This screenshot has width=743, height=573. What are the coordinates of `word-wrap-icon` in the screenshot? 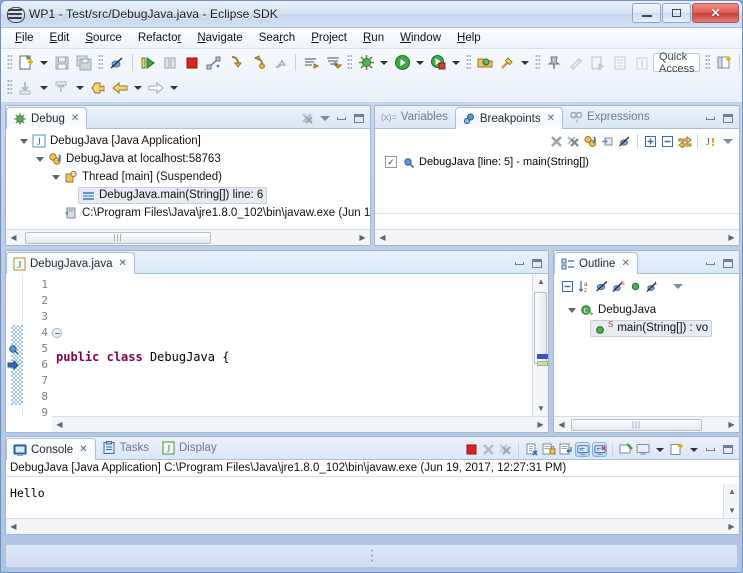 It's located at (565, 449).